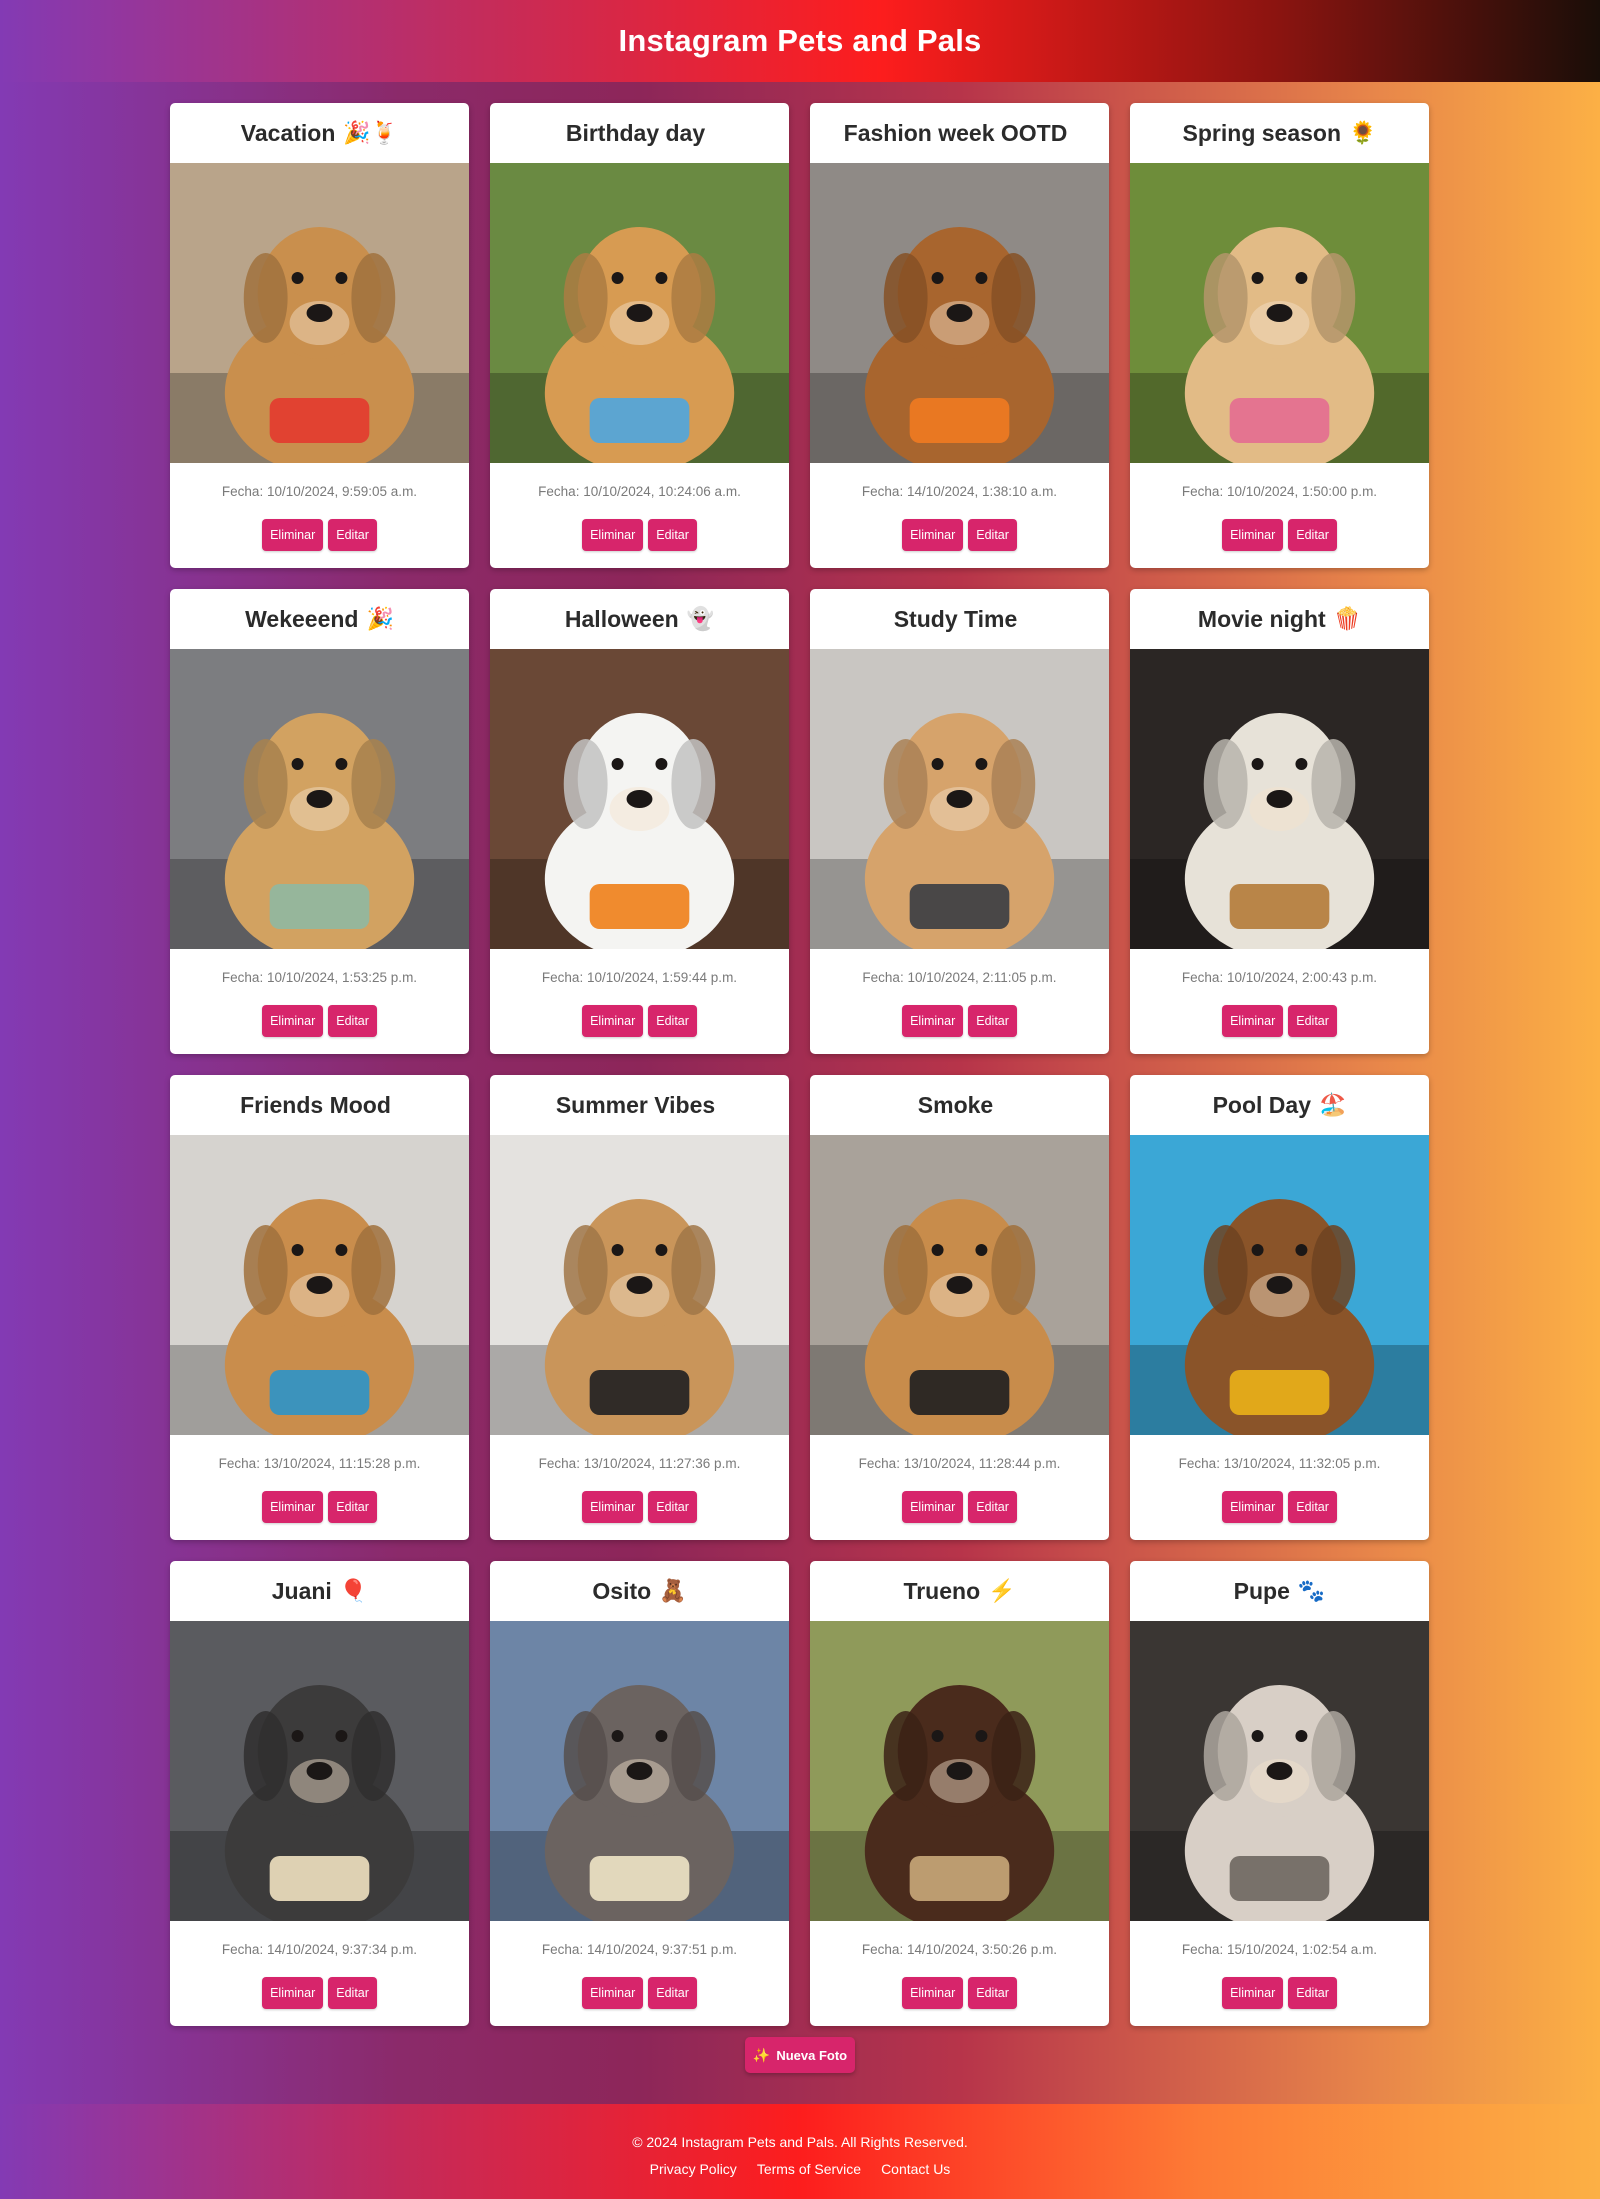 The width and height of the screenshot is (1600, 2199). I want to click on post-title-row: Wekeeend 🎉, so click(319, 619).